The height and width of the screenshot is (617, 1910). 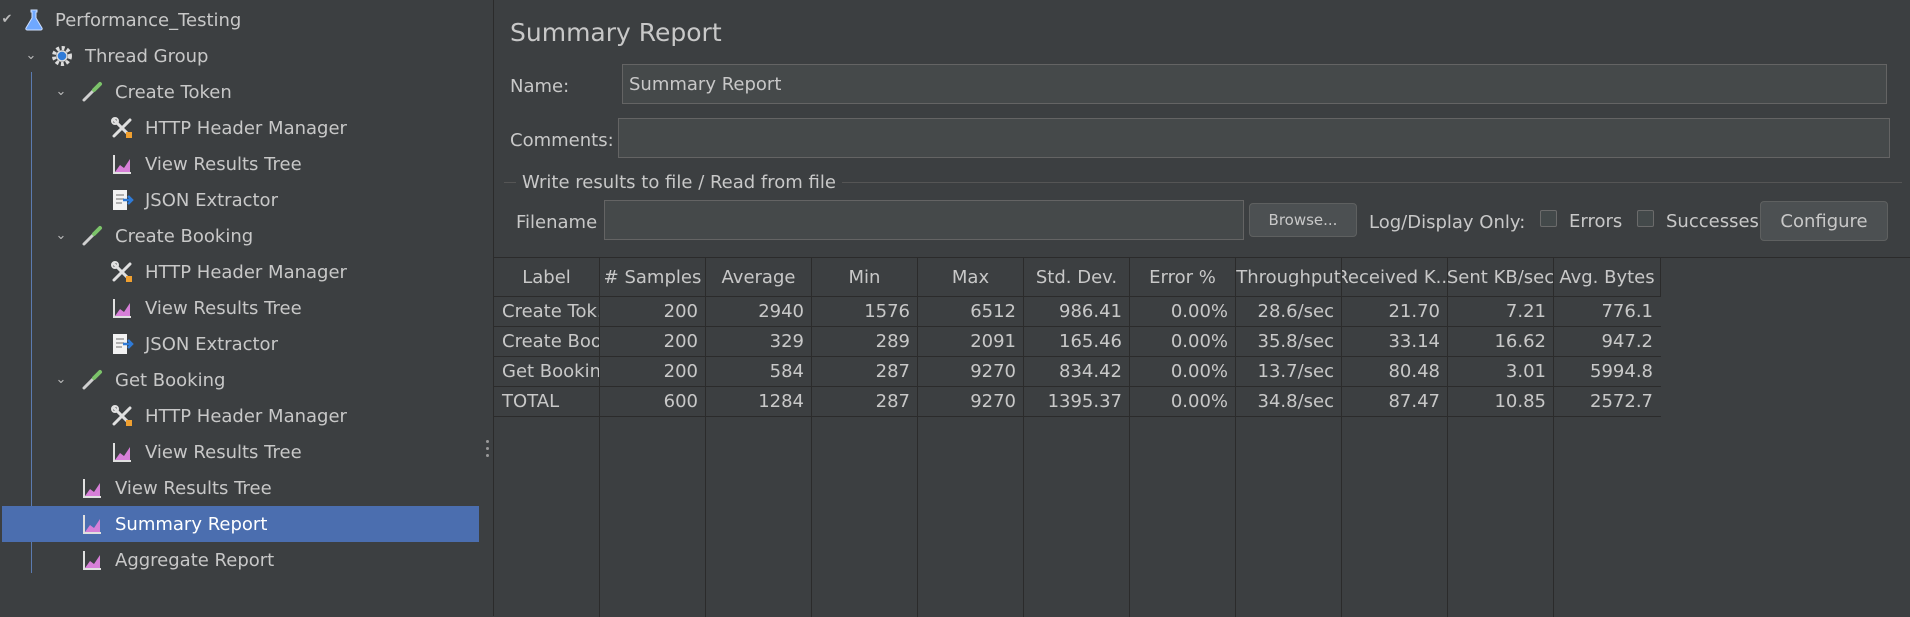 What do you see at coordinates (1501, 312) in the screenshot?
I see `table-cell: 7.21` at bounding box center [1501, 312].